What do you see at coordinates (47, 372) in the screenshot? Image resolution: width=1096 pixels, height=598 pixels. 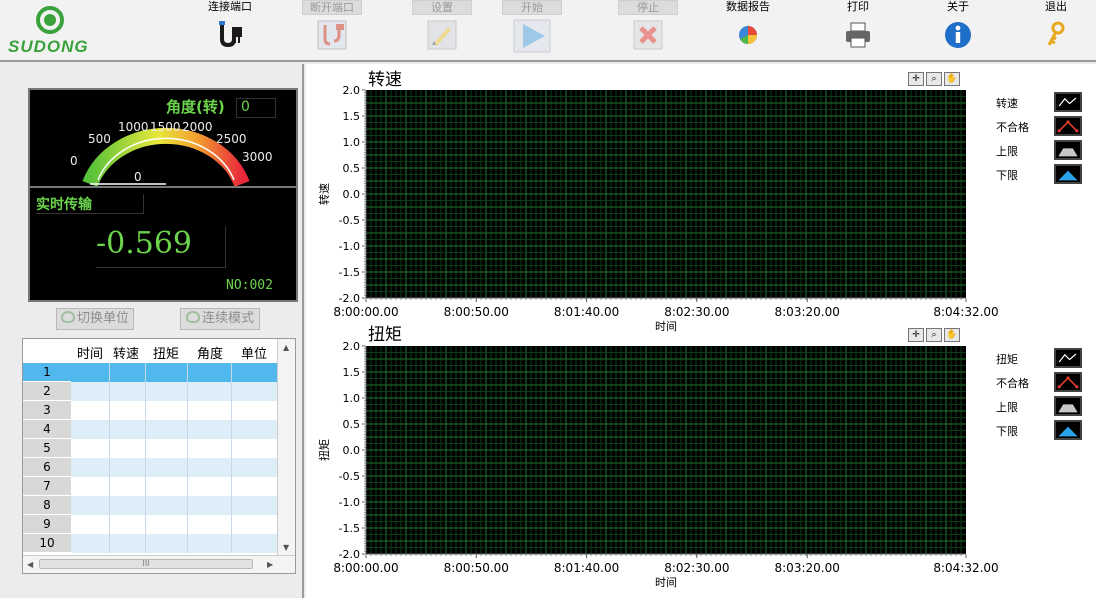 I see `row-number: 1` at bounding box center [47, 372].